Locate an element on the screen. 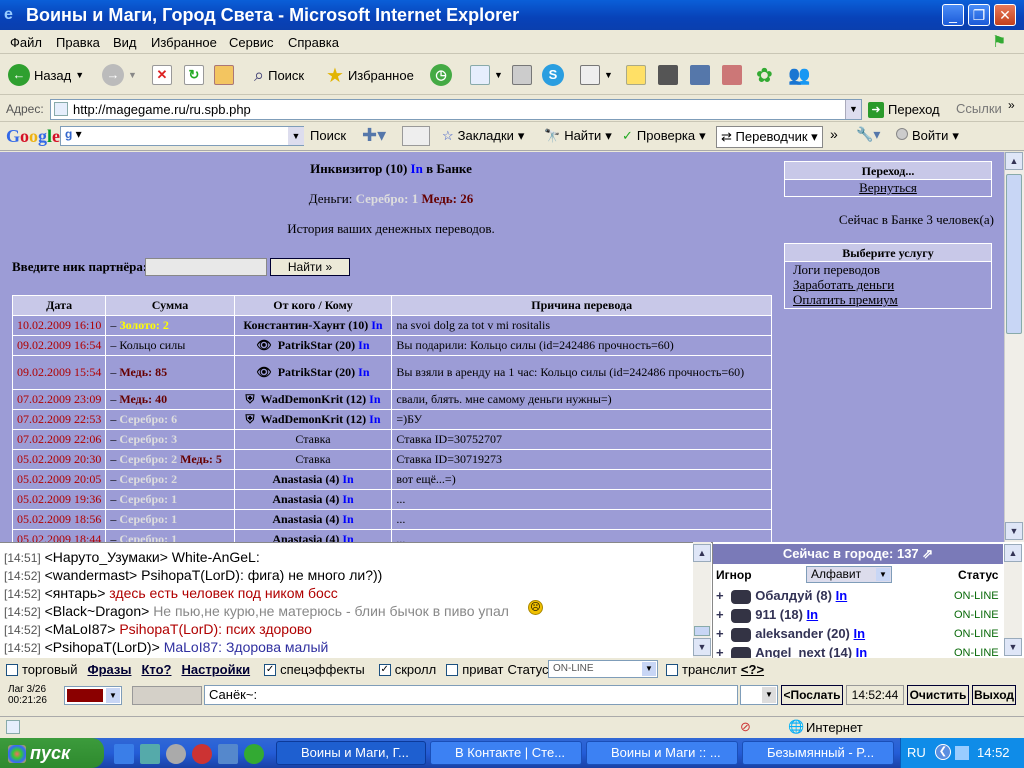 Image resolution: width=1024 pixels, height=768 pixels. stop-button: ✕ is located at coordinates (162, 75).